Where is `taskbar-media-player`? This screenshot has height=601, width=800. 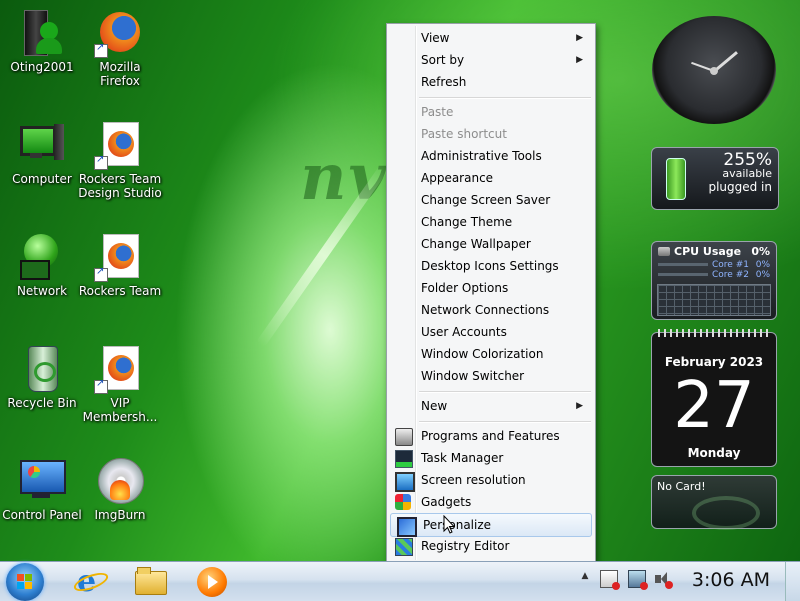
taskbar-media-player is located at coordinates (212, 582).